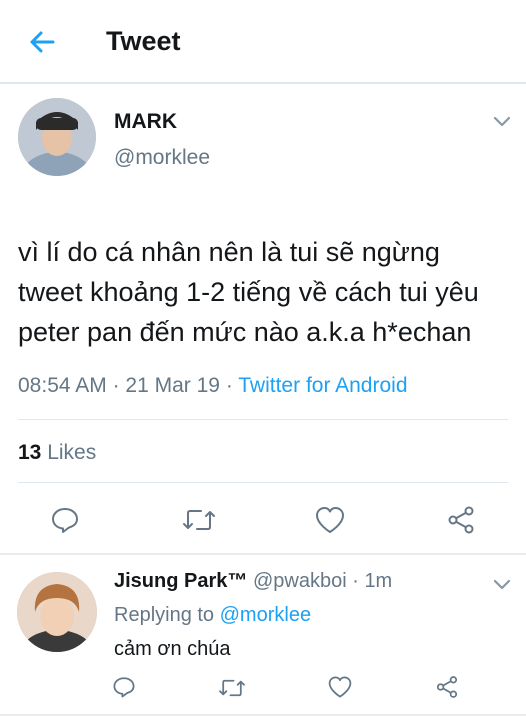  What do you see at coordinates (172, 385) in the screenshot?
I see `tweet-date: 21 Mar 19` at bounding box center [172, 385].